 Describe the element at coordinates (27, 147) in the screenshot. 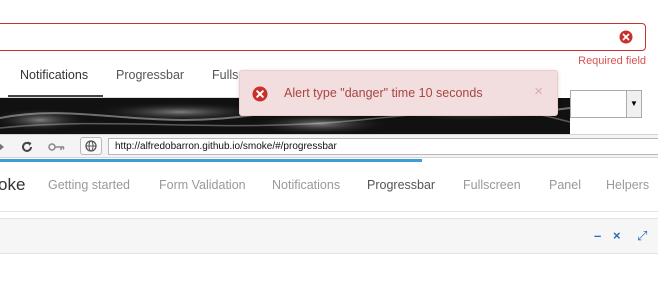

I see `reload-icon` at that location.